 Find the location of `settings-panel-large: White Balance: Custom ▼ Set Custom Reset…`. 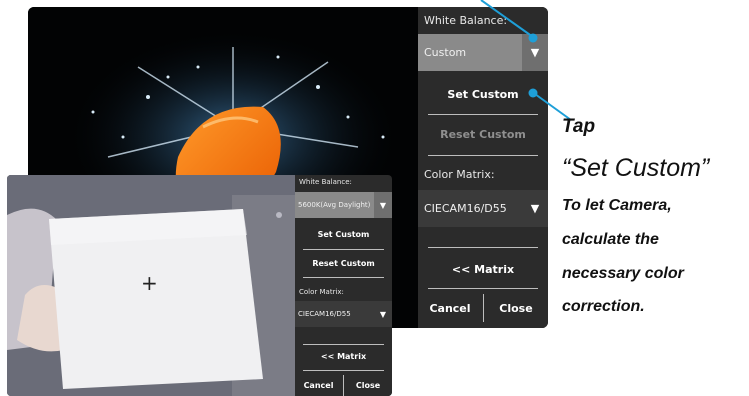

settings-panel-large: White Balance: Custom ▼ Set Custom Reset… is located at coordinates (483, 167).